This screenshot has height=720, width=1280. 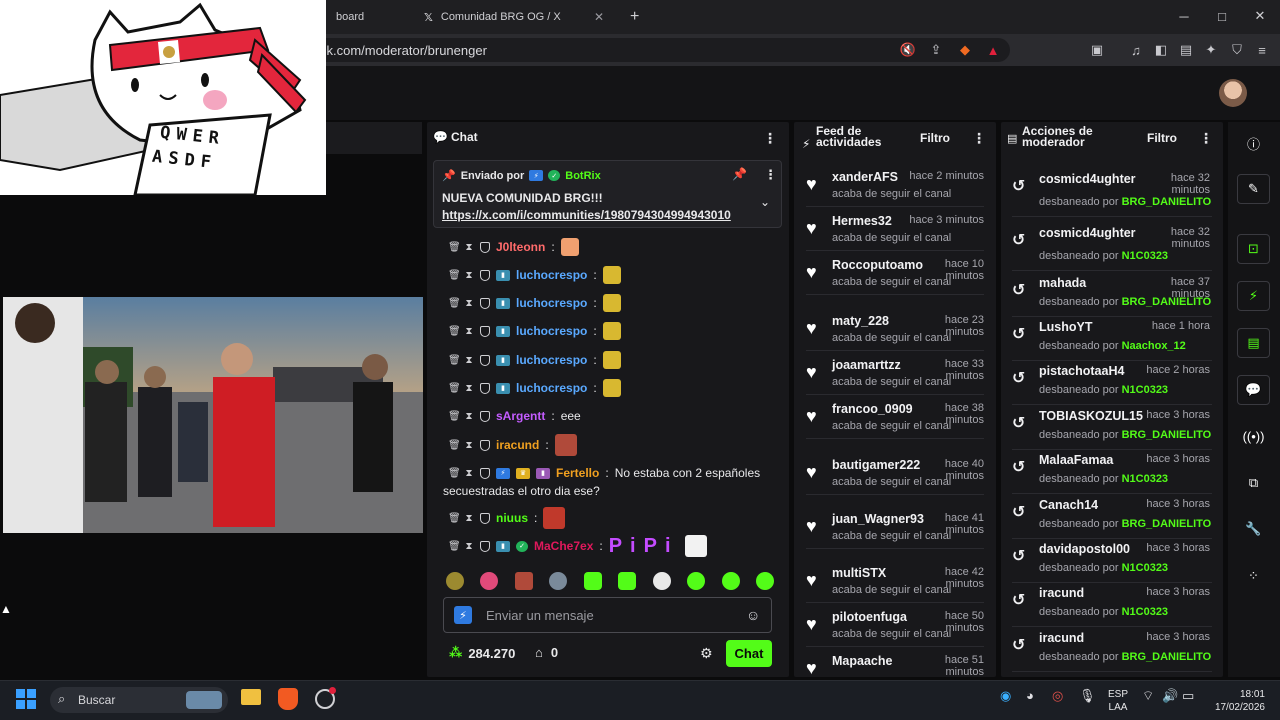 I want to click on store-counter: ⌂ 0, so click(x=546, y=652).